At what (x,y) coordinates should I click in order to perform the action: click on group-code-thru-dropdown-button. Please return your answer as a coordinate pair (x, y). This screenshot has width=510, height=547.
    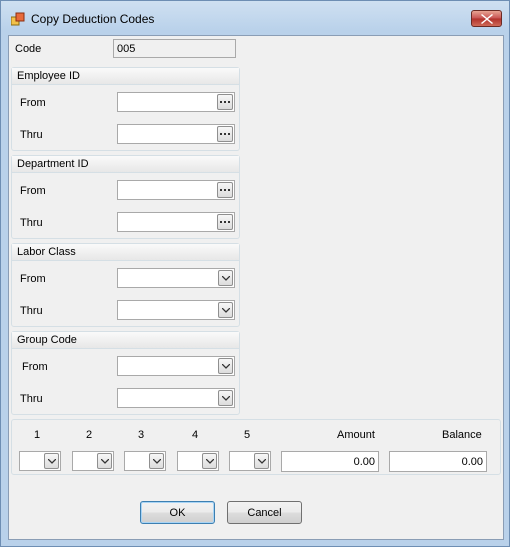
    Looking at the image, I should click on (225, 398).